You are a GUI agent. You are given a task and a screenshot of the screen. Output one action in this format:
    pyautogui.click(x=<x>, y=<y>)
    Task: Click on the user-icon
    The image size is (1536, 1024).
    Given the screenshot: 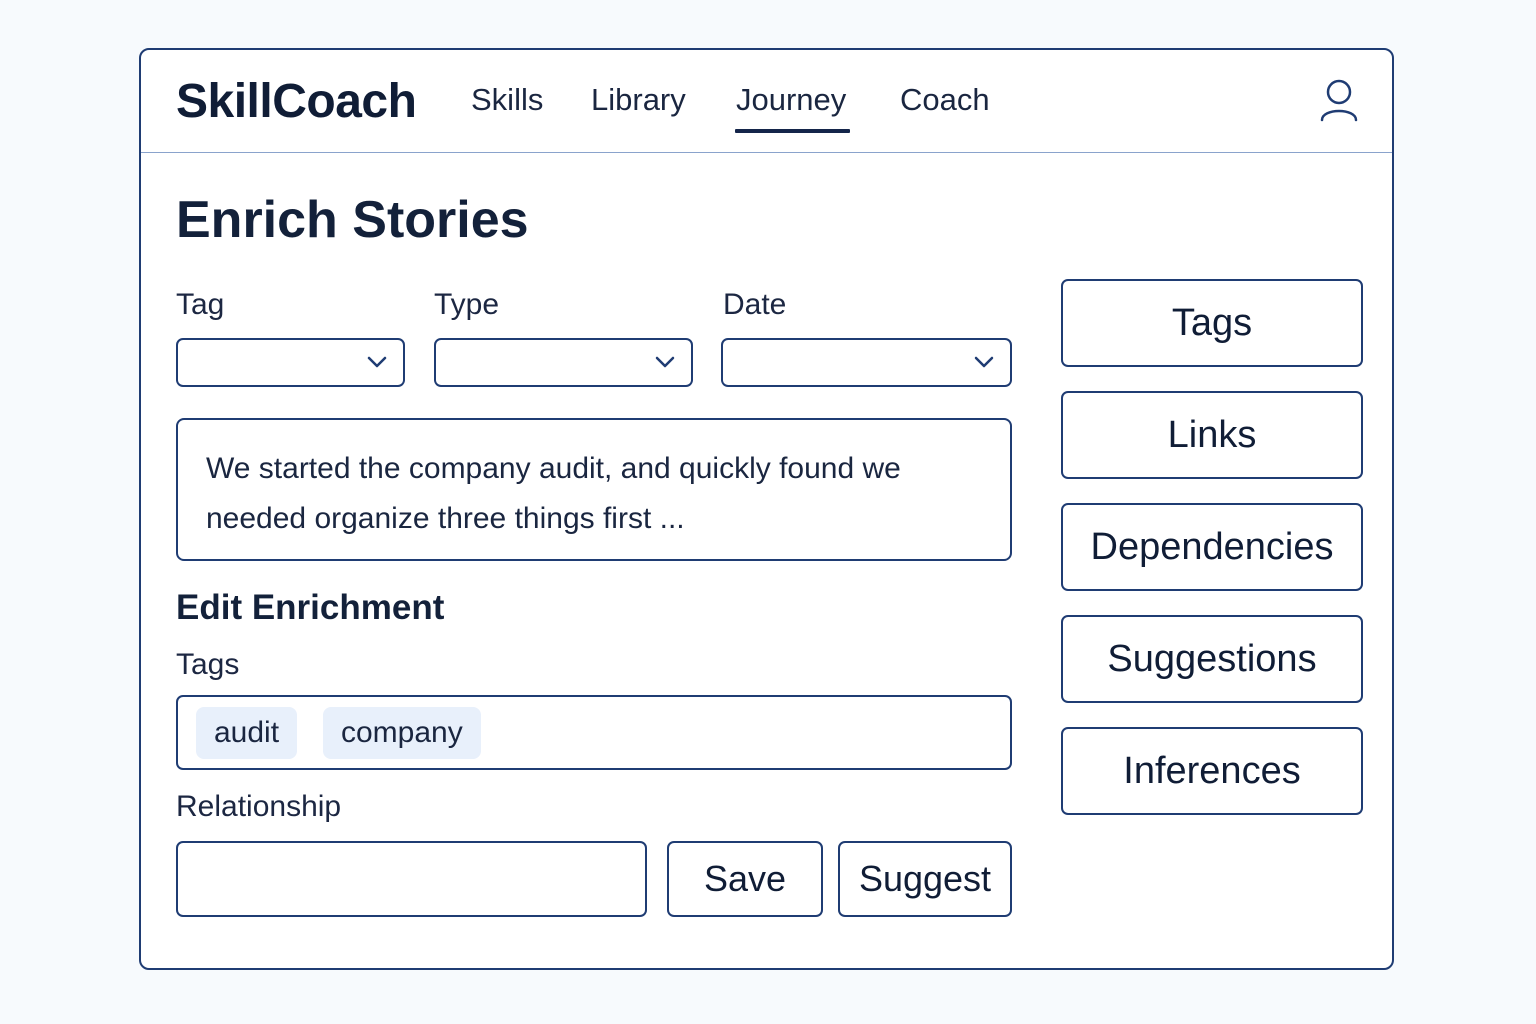 What is the action you would take?
    pyautogui.click(x=1339, y=101)
    